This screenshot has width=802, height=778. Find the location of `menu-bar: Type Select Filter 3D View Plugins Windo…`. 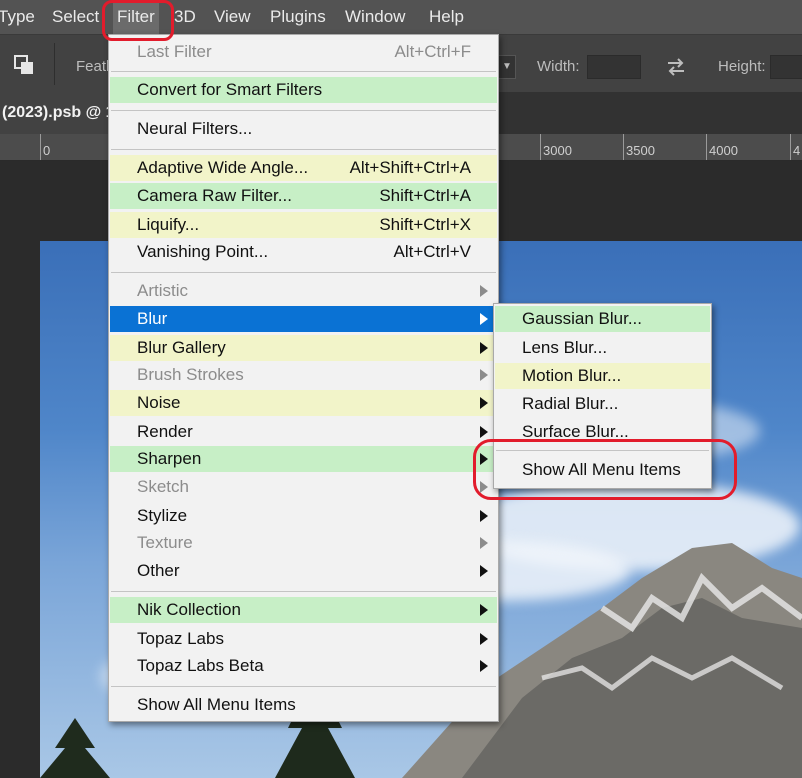

menu-bar: Type Select Filter 3D View Plugins Windo… is located at coordinates (401, 17).